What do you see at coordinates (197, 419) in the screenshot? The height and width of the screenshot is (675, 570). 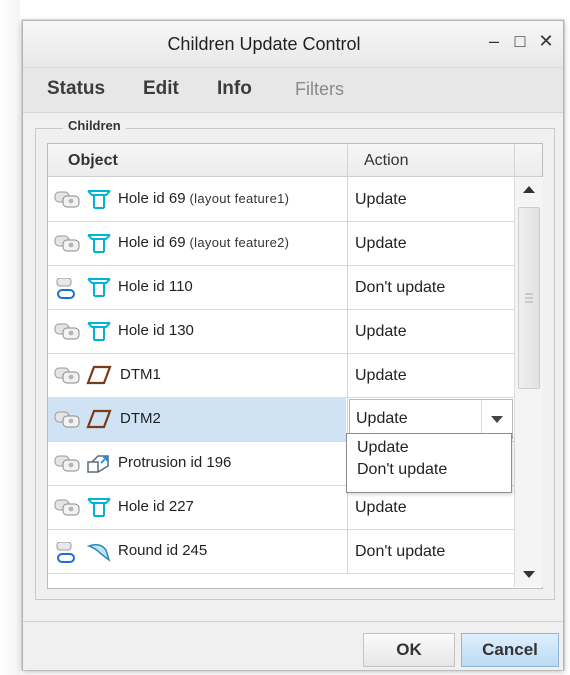 I see `object-cell: DTM2` at bounding box center [197, 419].